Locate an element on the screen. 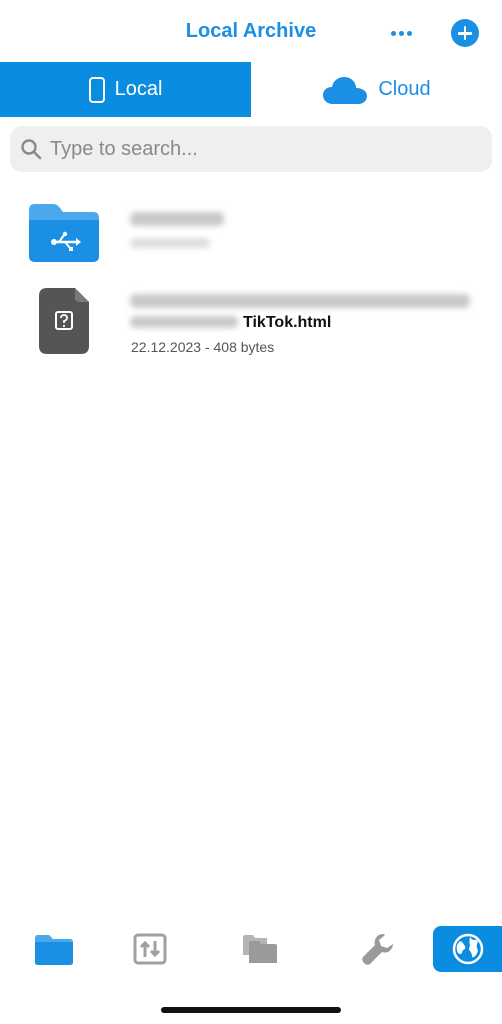  search-bar is located at coordinates (251, 149).